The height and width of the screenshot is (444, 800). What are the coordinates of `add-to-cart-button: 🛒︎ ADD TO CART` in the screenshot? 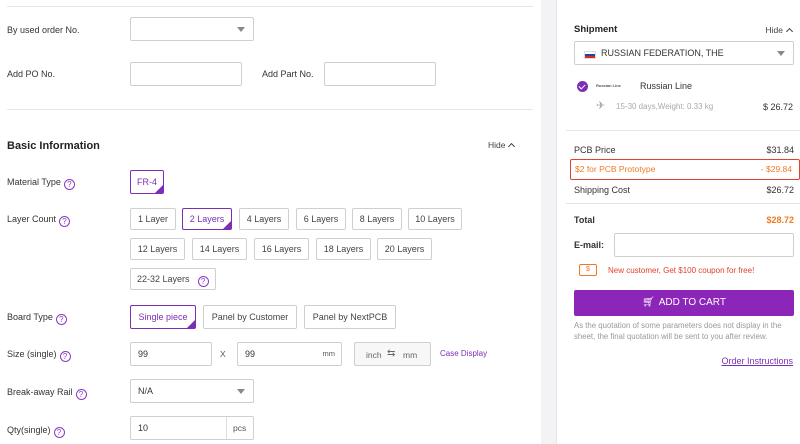 It's located at (684, 303).